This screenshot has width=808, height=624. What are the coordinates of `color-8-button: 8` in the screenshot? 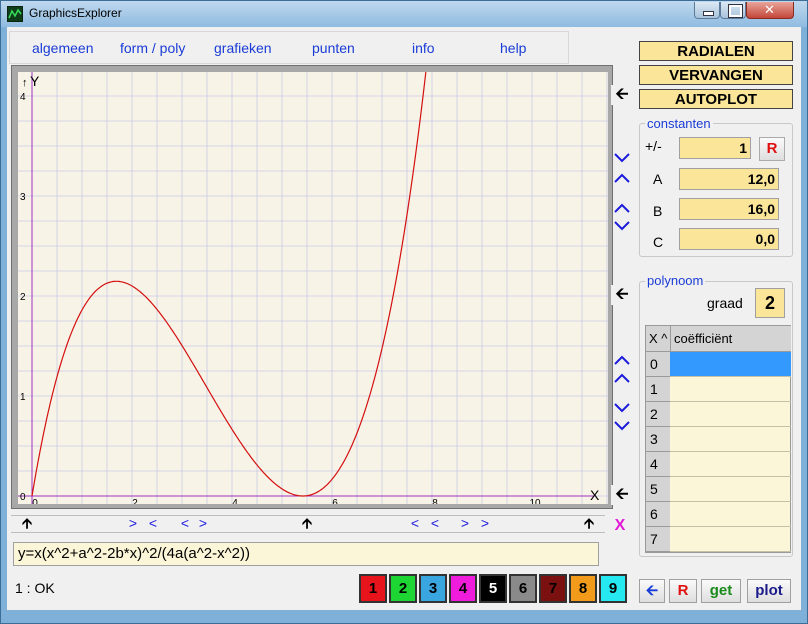 It's located at (583, 588).